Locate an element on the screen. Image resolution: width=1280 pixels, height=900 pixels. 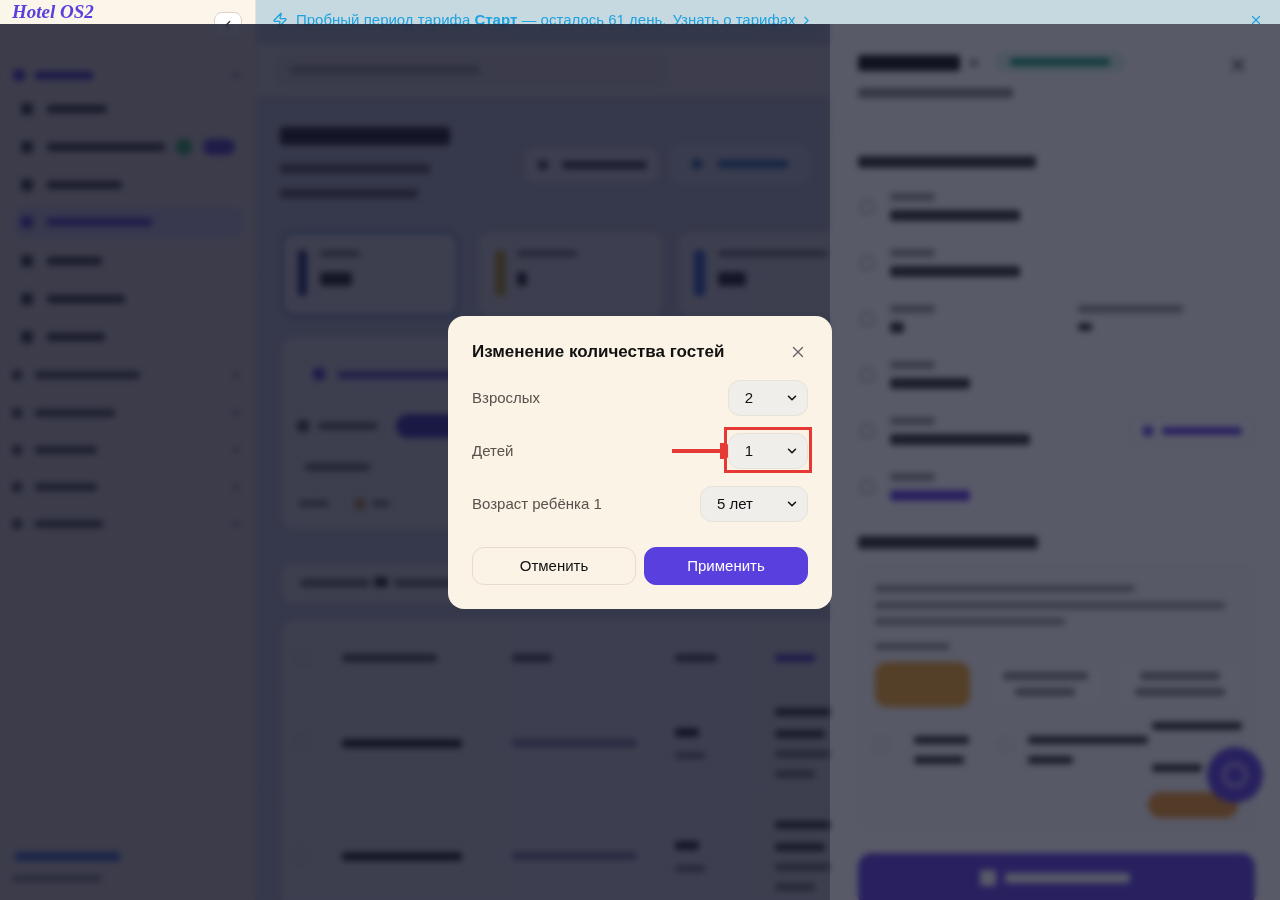
field-label: Взрослых is located at coordinates (506, 397).